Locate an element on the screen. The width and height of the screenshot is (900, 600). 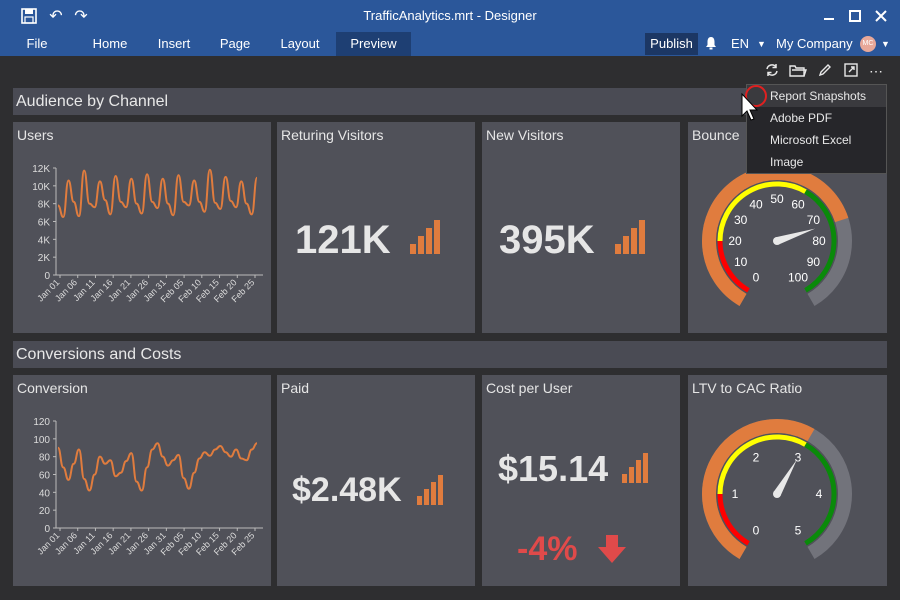
new-visitors-panel: New Visitors 395K is located at coordinates (581, 227).